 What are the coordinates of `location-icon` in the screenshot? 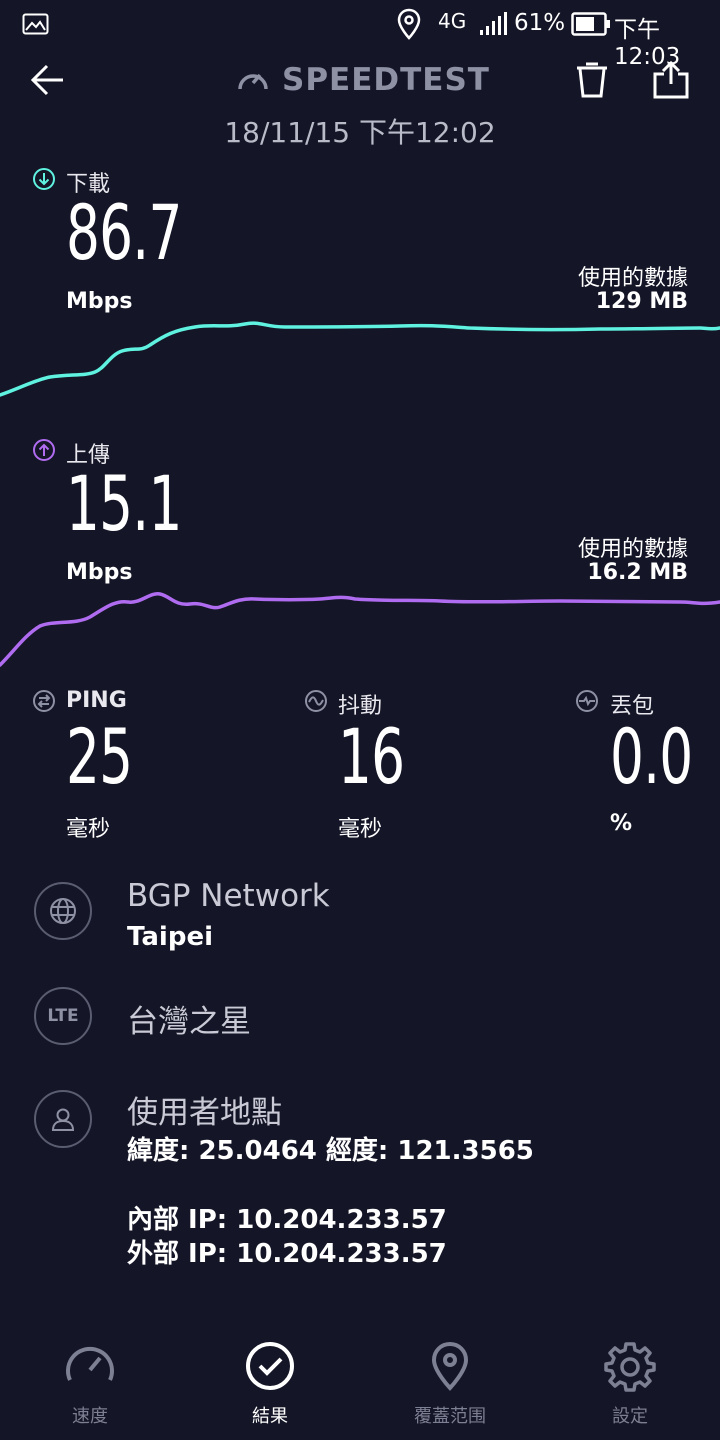 It's located at (409, 24).